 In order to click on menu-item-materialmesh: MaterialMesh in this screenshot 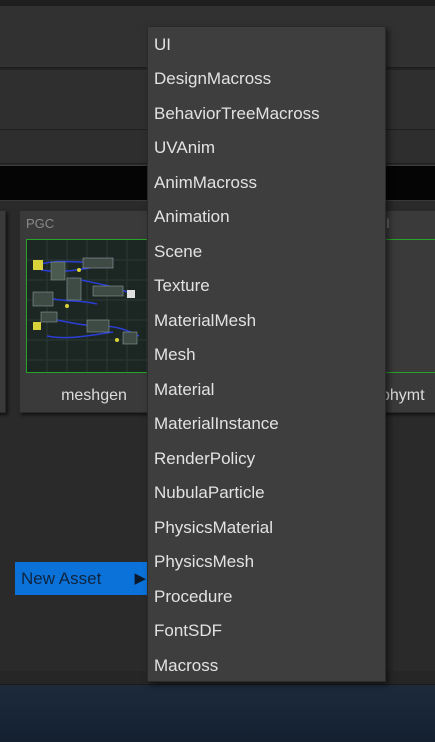, I will do `click(267, 320)`.